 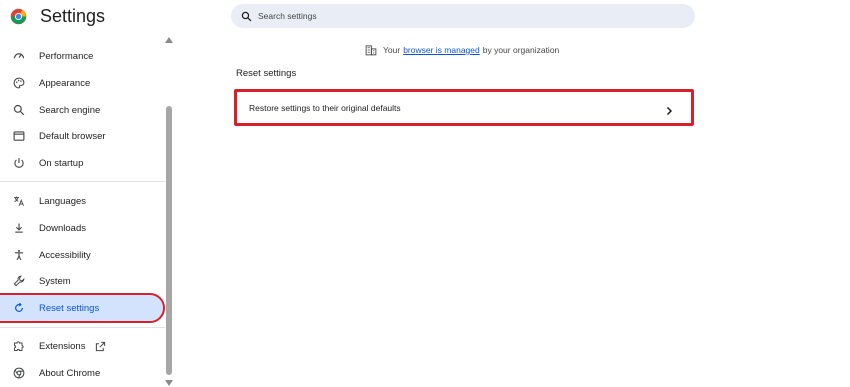 What do you see at coordinates (371, 50) in the screenshot?
I see `business-icon` at bounding box center [371, 50].